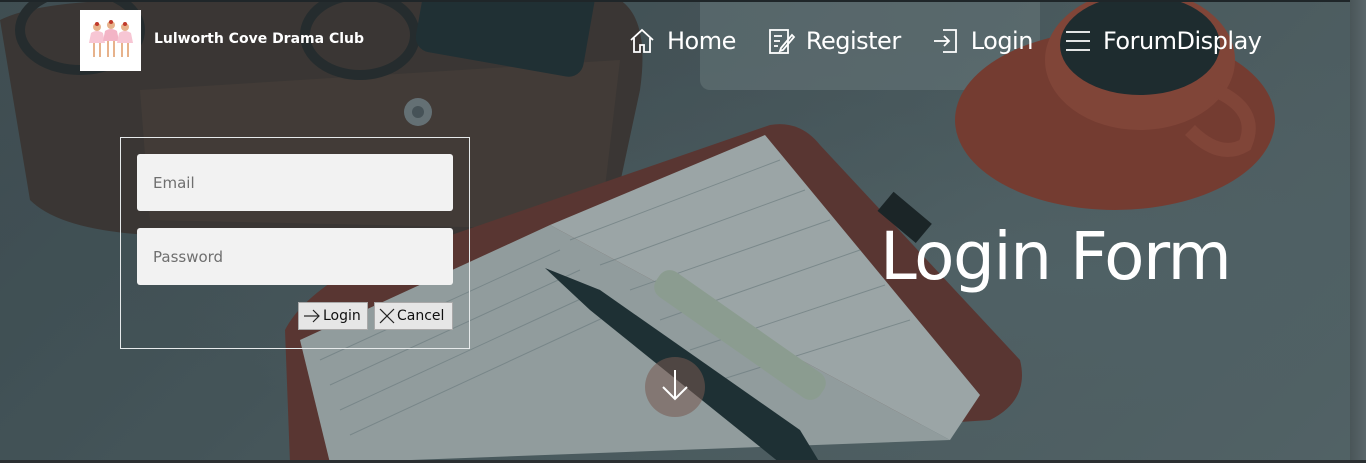 The image size is (1366, 463). What do you see at coordinates (295, 256) in the screenshot?
I see `password-field` at bounding box center [295, 256].